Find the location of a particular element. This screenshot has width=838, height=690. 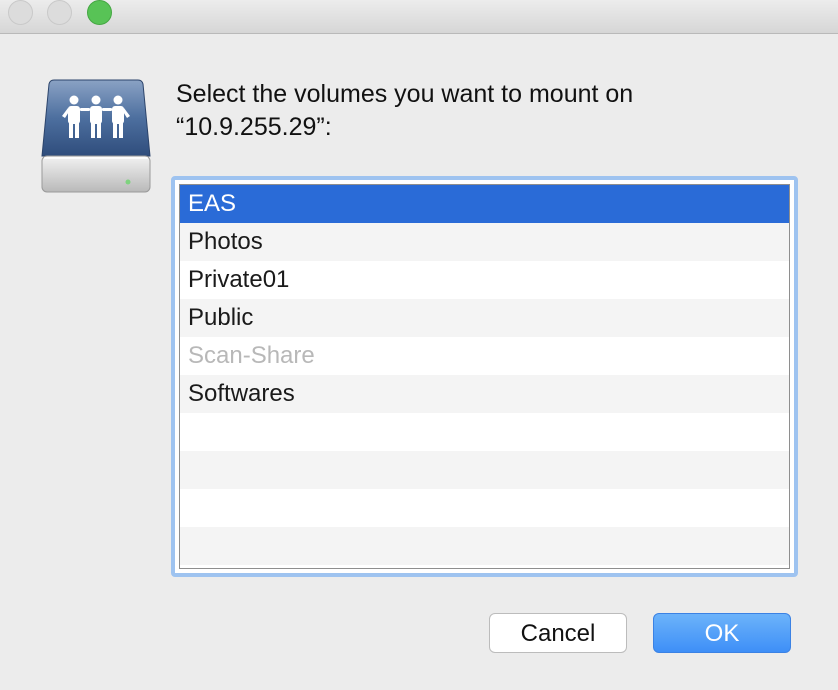

prompt-line-1: Select the volumes you want to mount on is located at coordinates (405, 94).